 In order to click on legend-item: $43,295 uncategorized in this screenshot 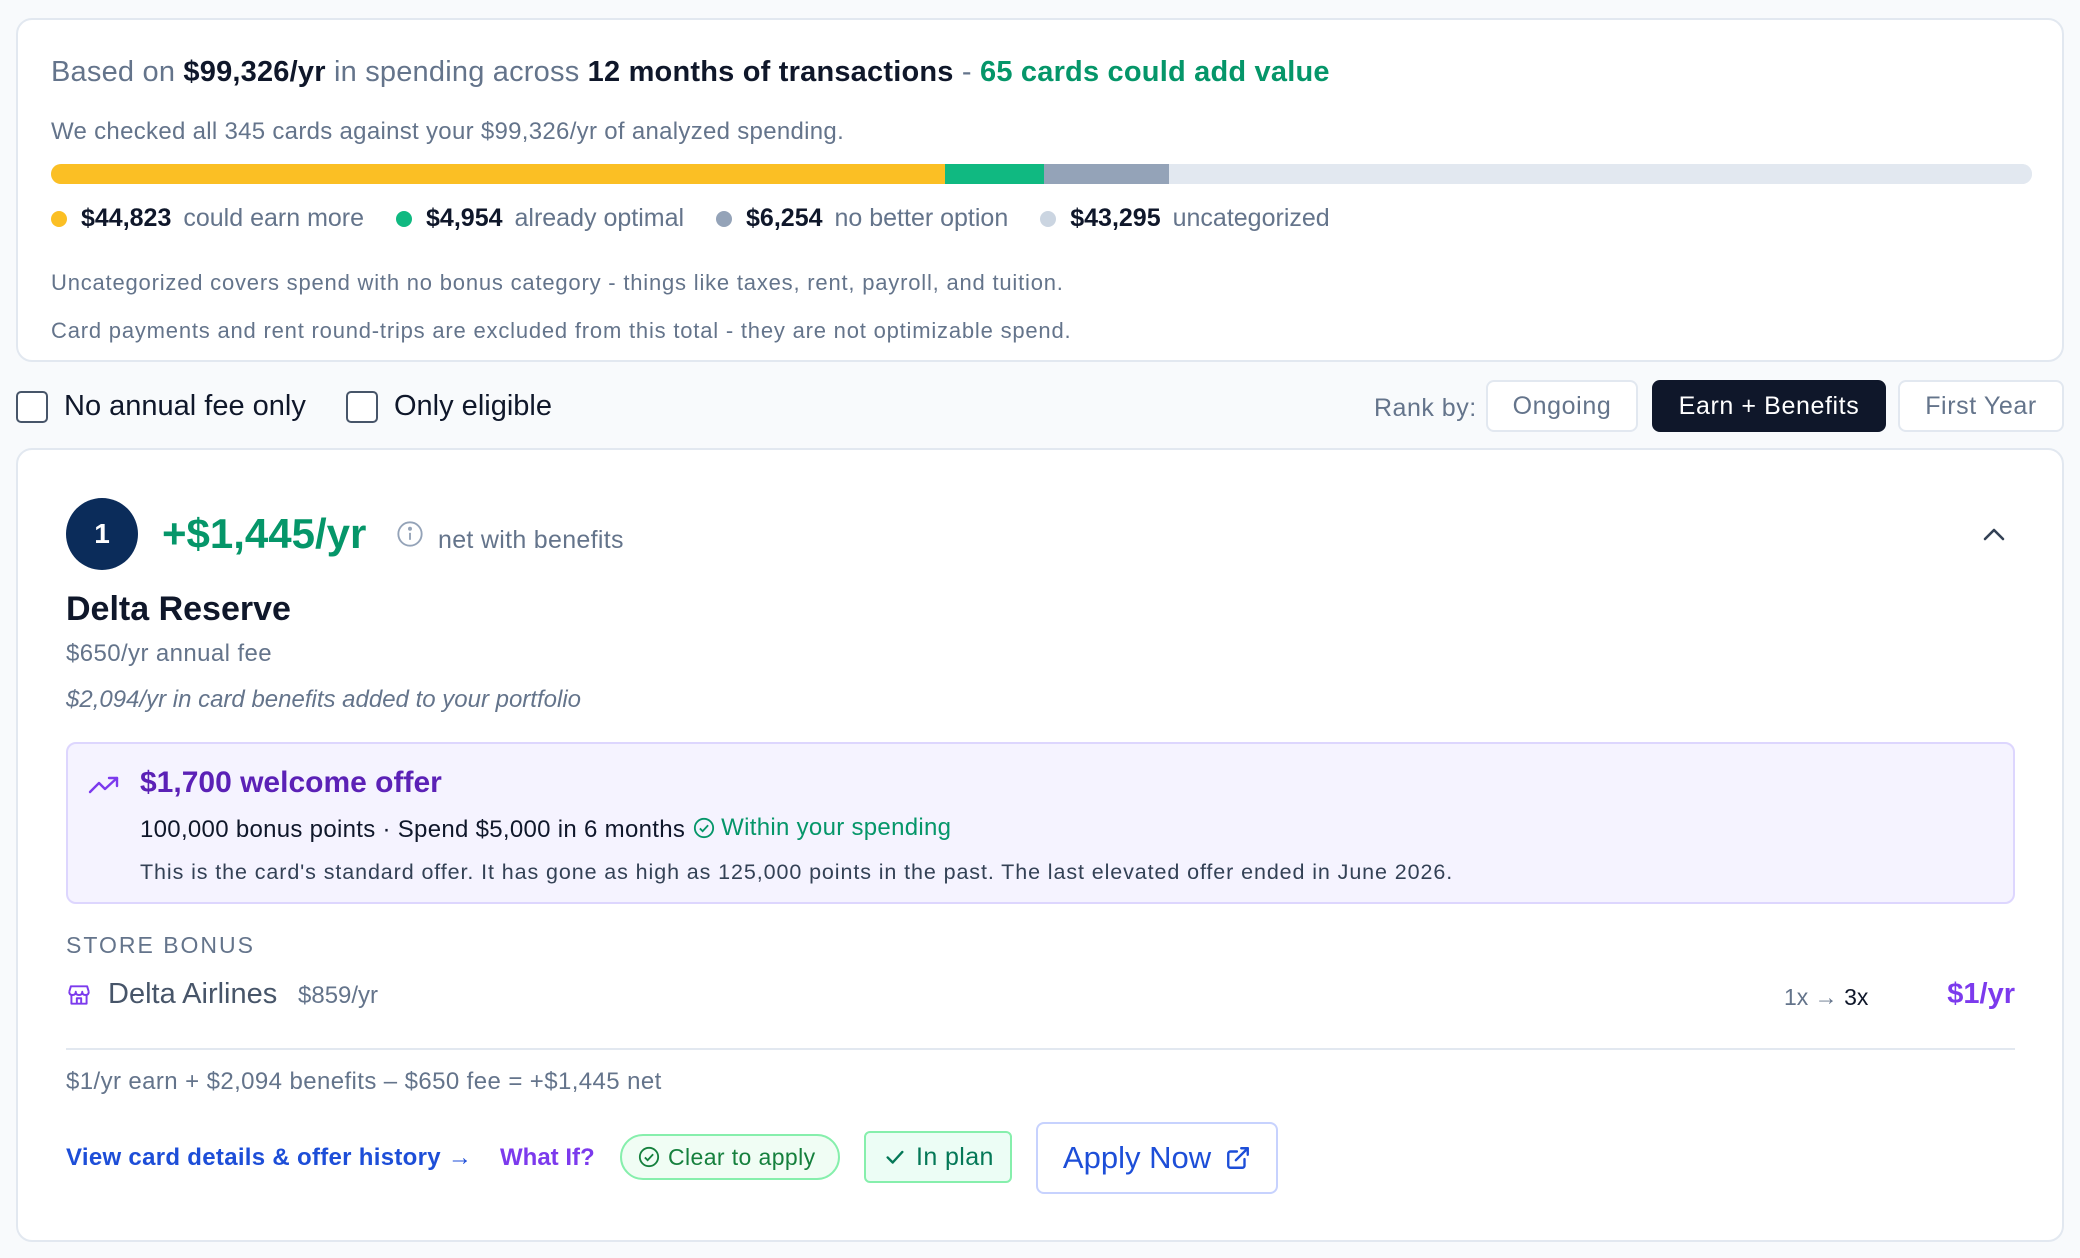, I will do `click(1185, 218)`.